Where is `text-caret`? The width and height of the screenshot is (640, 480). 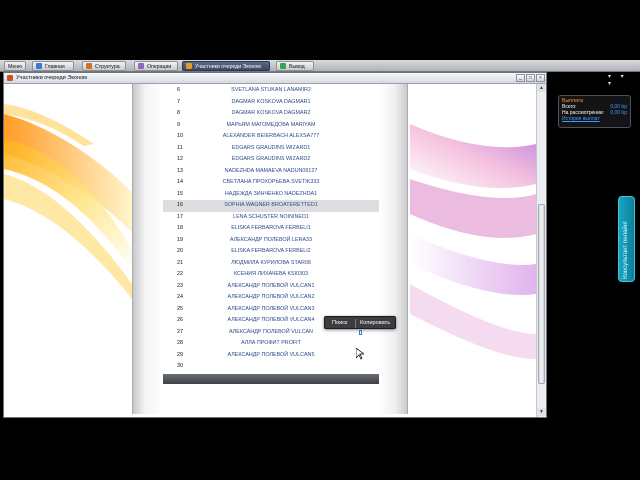
text-caret is located at coordinates (360, 332).